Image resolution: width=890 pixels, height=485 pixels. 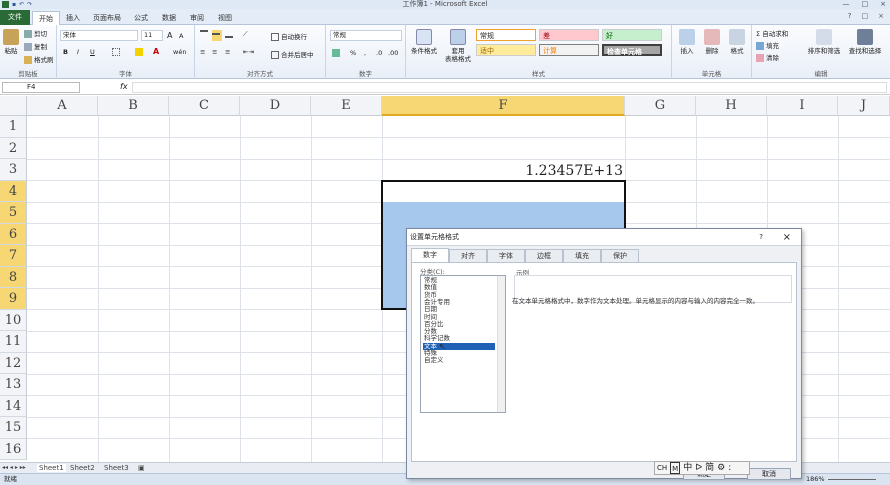 I want to click on merge-center-button: 合并后居中, so click(x=292, y=54).